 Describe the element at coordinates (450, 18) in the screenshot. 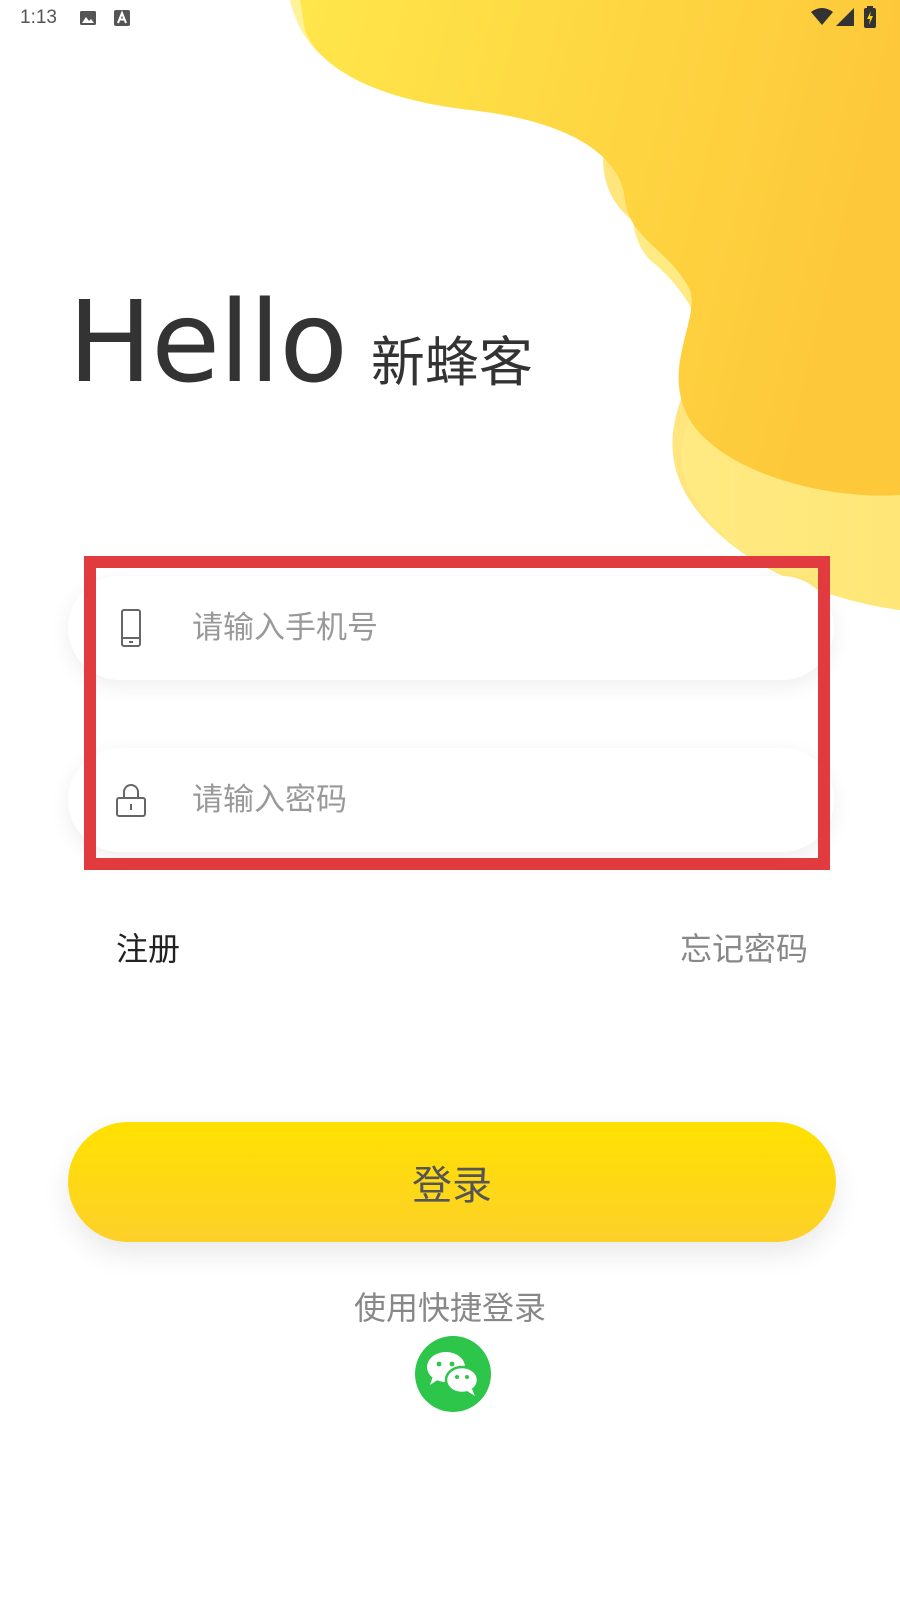

I see `status-bar: 1:13` at that location.